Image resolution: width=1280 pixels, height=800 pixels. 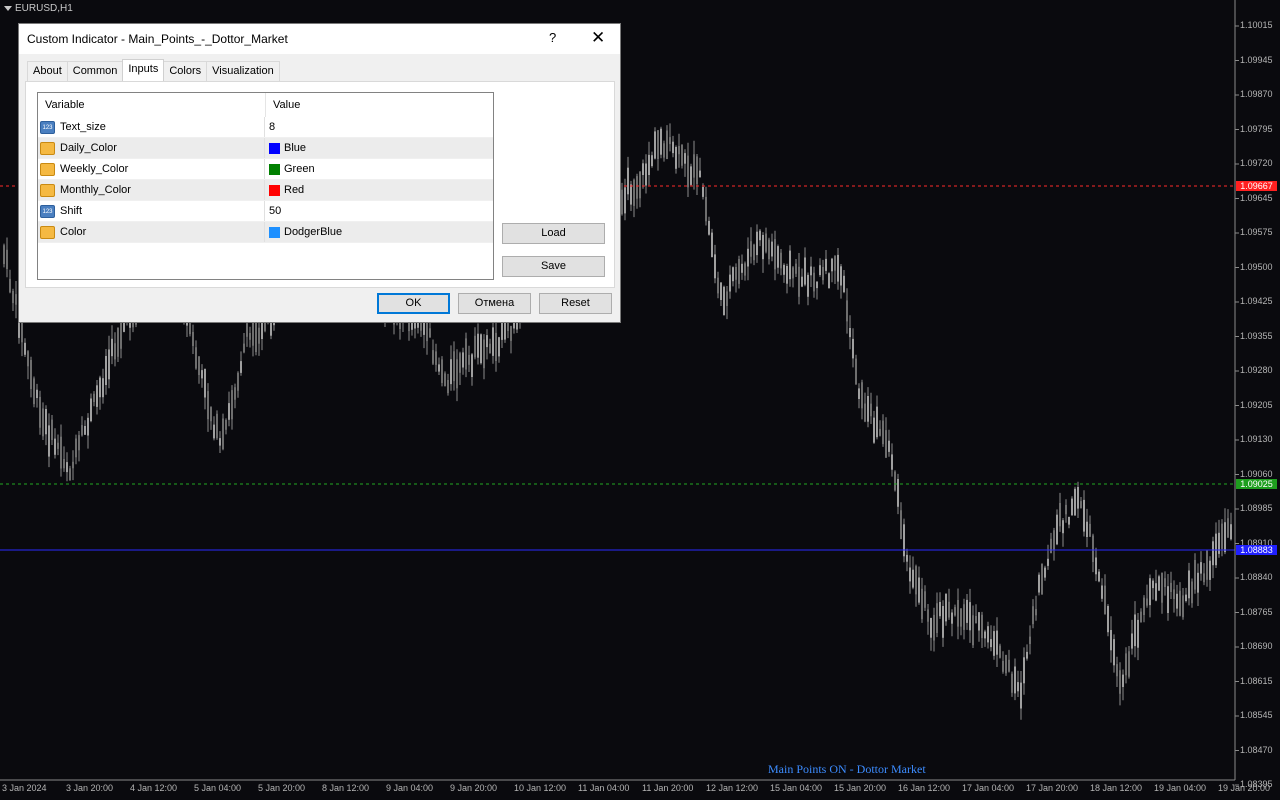 I want to click on help-button: ?, so click(x=552, y=37).